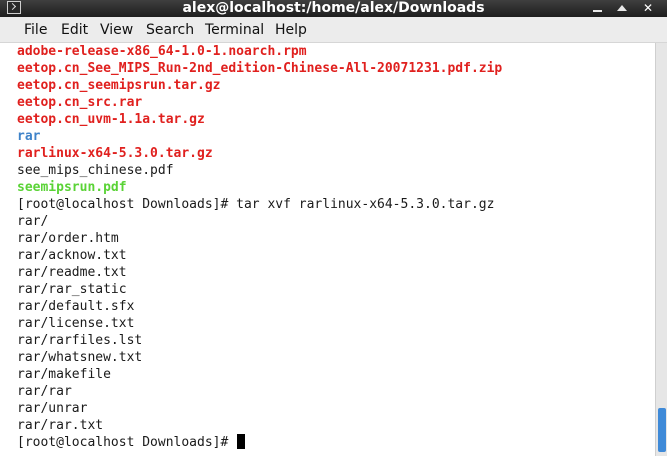 The image size is (667, 456). What do you see at coordinates (162, 51) in the screenshot?
I see `terminal-line: adobe-release-x86_64-1.0-1.noarch.rpm` at bounding box center [162, 51].